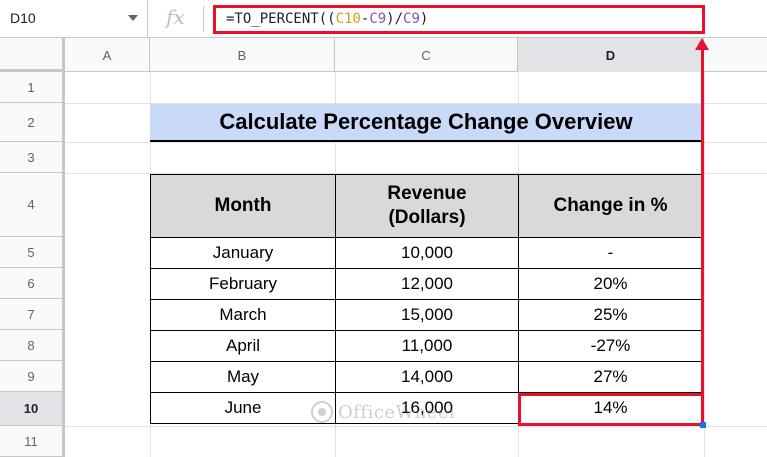 Image resolution: width=767 pixels, height=457 pixels. I want to click on cell-change: -, so click(610, 253).